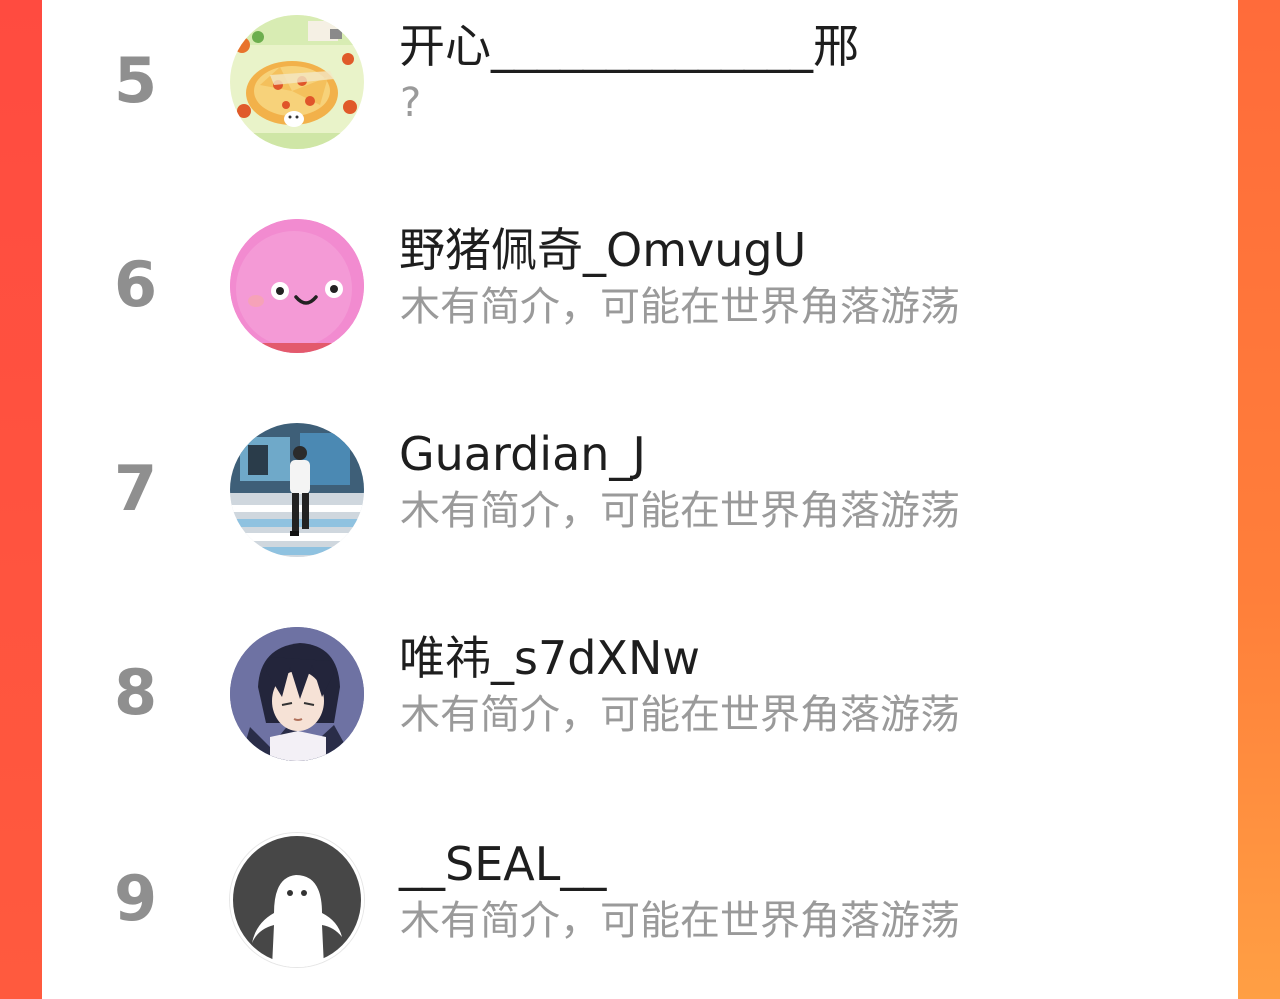 The height and width of the screenshot is (999, 1280). What do you see at coordinates (297, 286) in the screenshot?
I see `pink-smiley-avatar-icon` at bounding box center [297, 286].